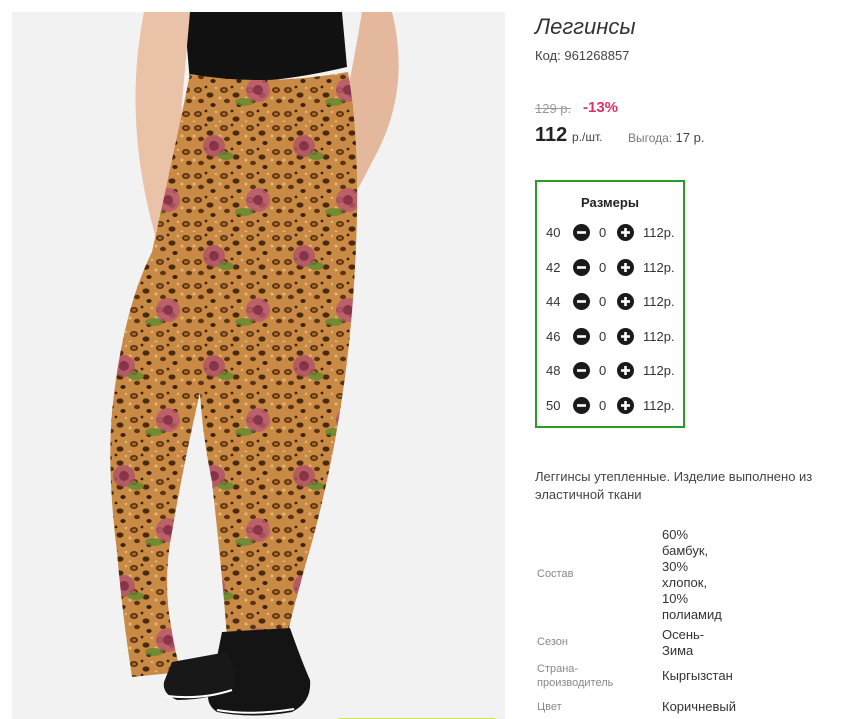 This screenshot has height=719, width=845. What do you see at coordinates (692, 574) in the screenshot?
I see `composition-value: 60% бамбук, 30% хлопок, 10% полиамид` at bounding box center [692, 574].